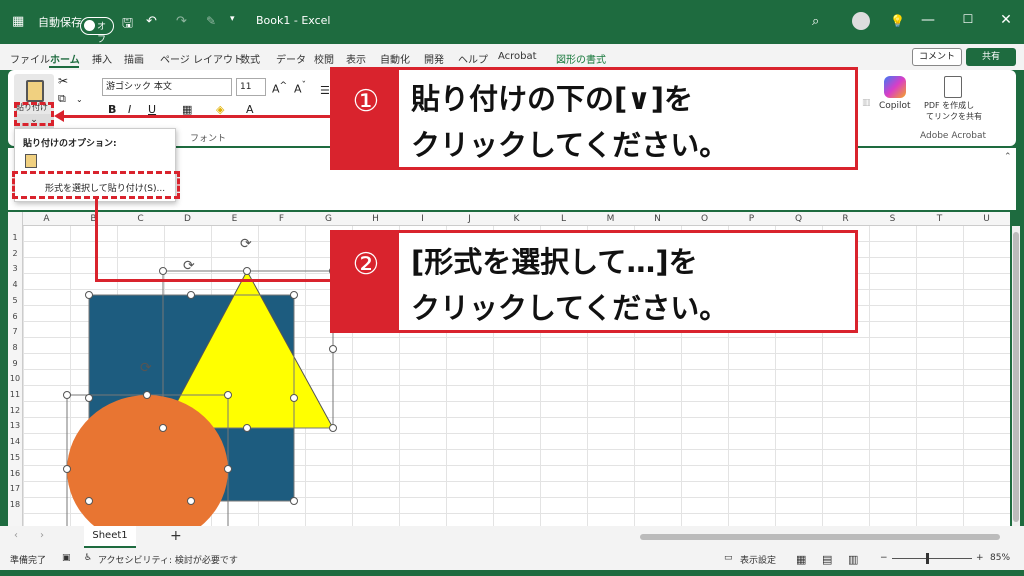 The image size is (1024, 576). What do you see at coordinates (801, 559) in the screenshot?
I see `normal-view-icon: ▦` at bounding box center [801, 559].